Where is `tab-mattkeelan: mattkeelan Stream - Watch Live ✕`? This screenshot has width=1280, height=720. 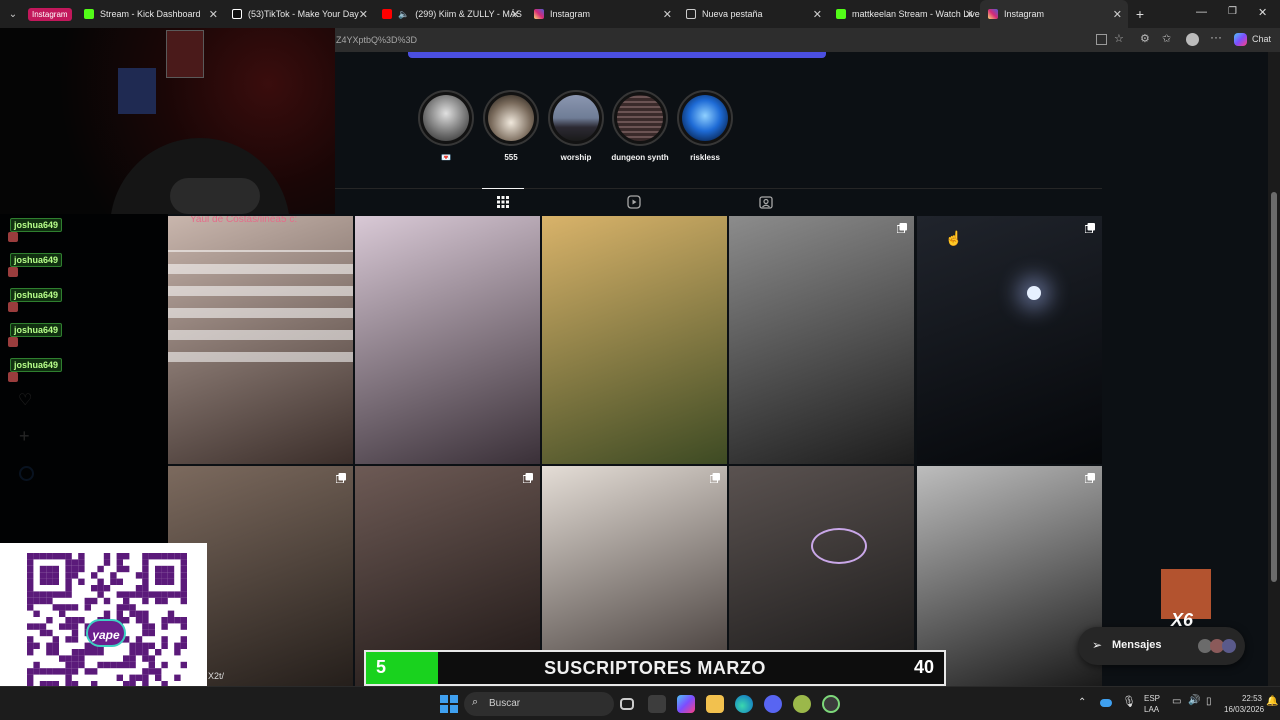
tab-mattkeelan: mattkeelan Stream - Watch Live ✕ is located at coordinates (904, 14).